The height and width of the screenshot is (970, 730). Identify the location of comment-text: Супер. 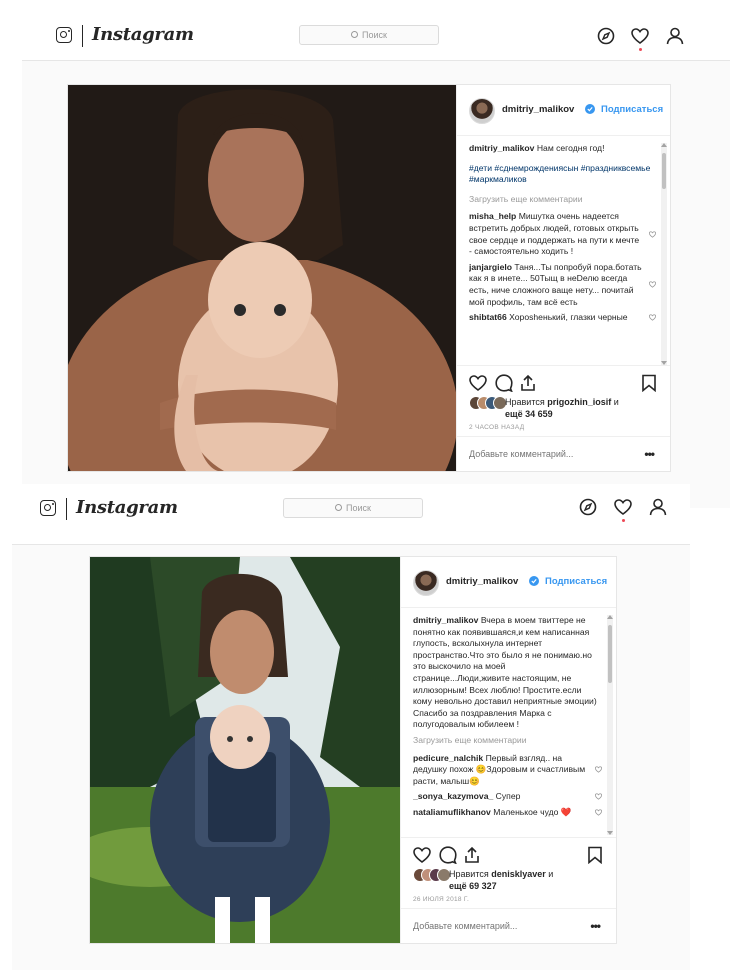
(508, 796).